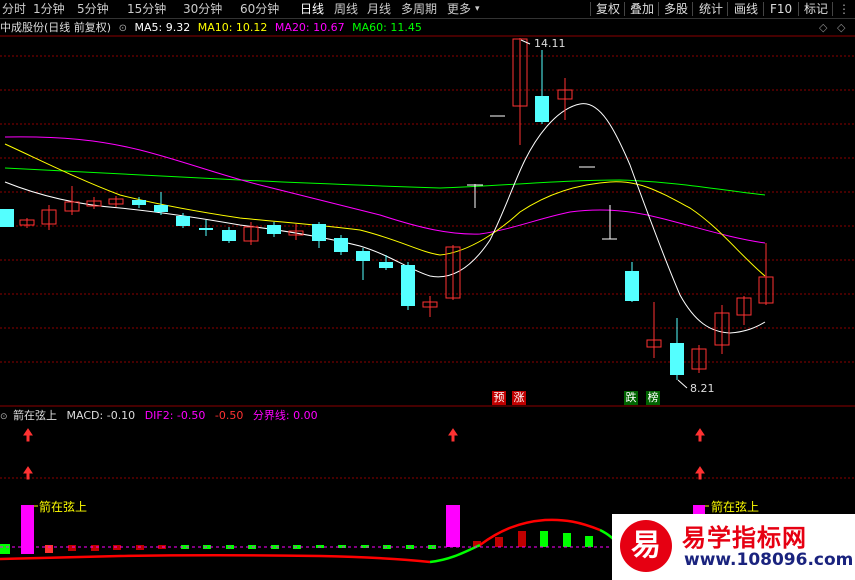  I want to click on watermark-logo: 易 易学指标网 www.108096.com, so click(733, 547).